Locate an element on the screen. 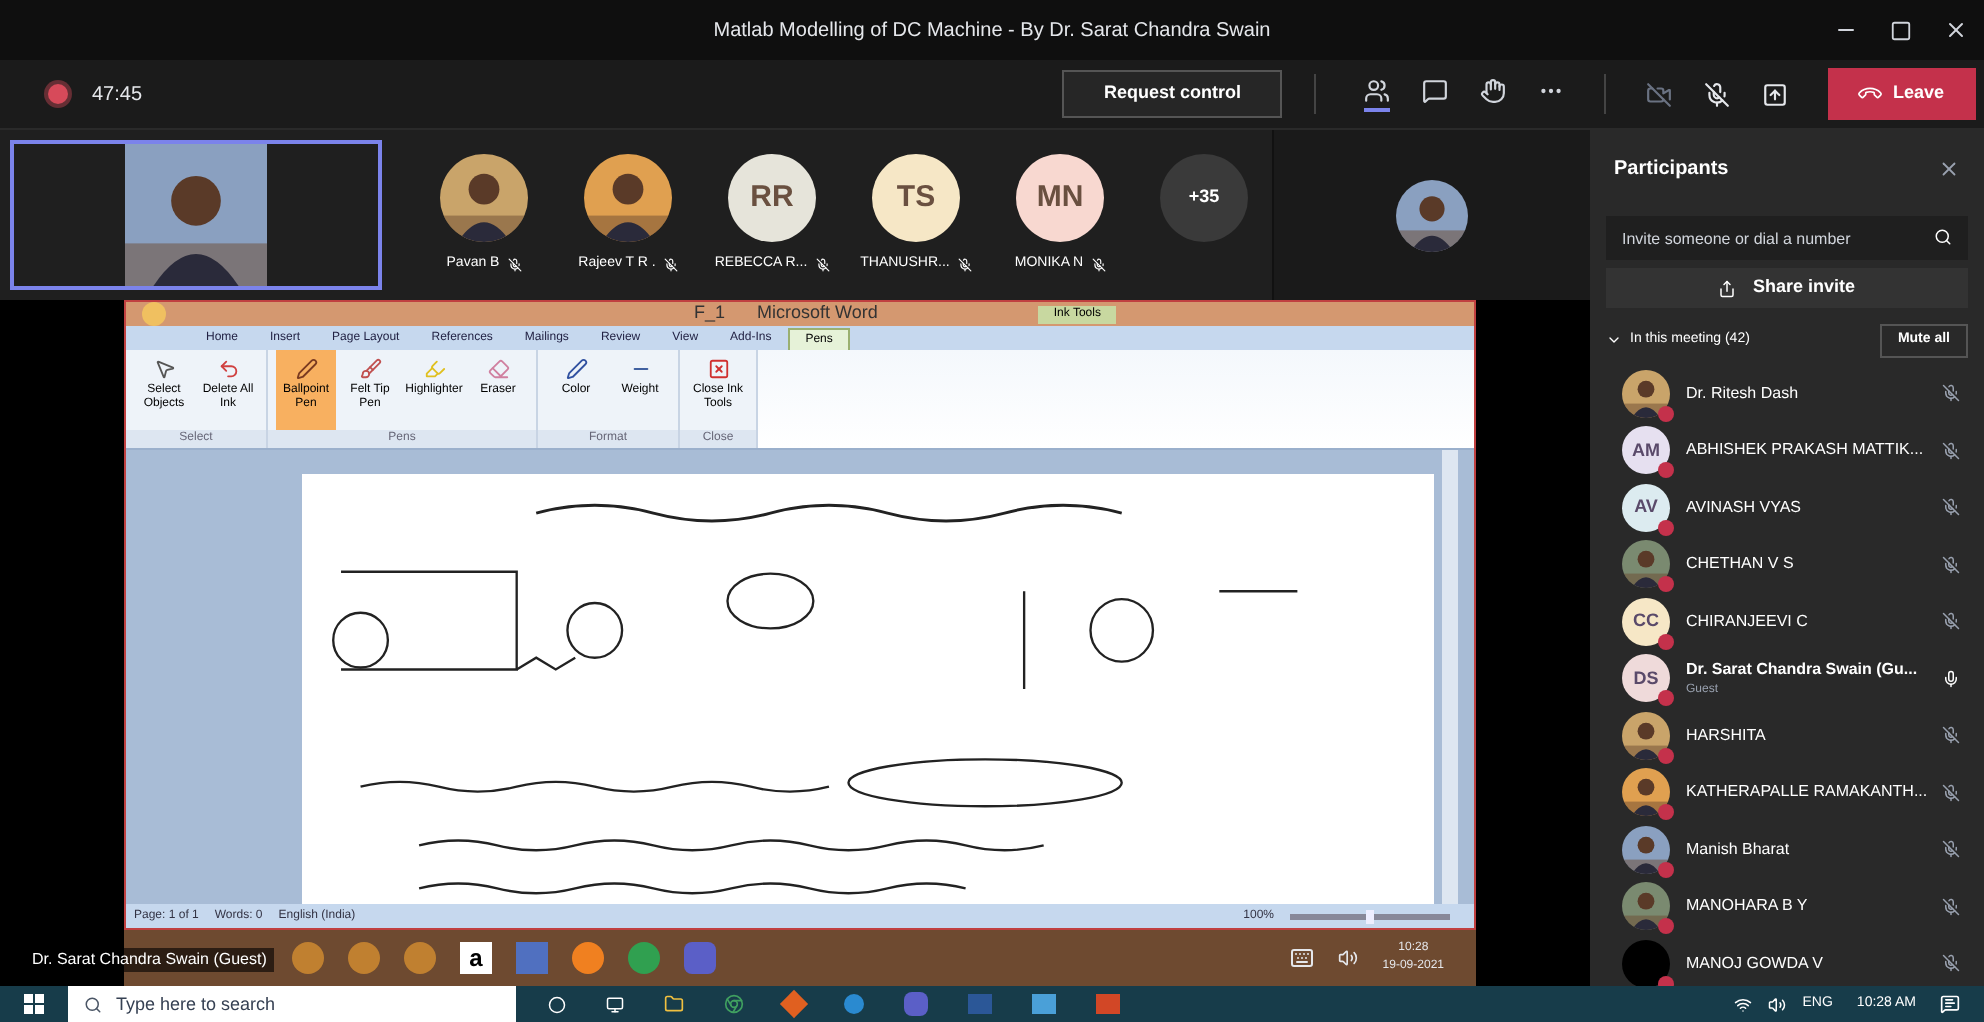 The height and width of the screenshot is (1022, 1984). participant-name: Dr. Ritesh Dash is located at coordinates (1806, 393).